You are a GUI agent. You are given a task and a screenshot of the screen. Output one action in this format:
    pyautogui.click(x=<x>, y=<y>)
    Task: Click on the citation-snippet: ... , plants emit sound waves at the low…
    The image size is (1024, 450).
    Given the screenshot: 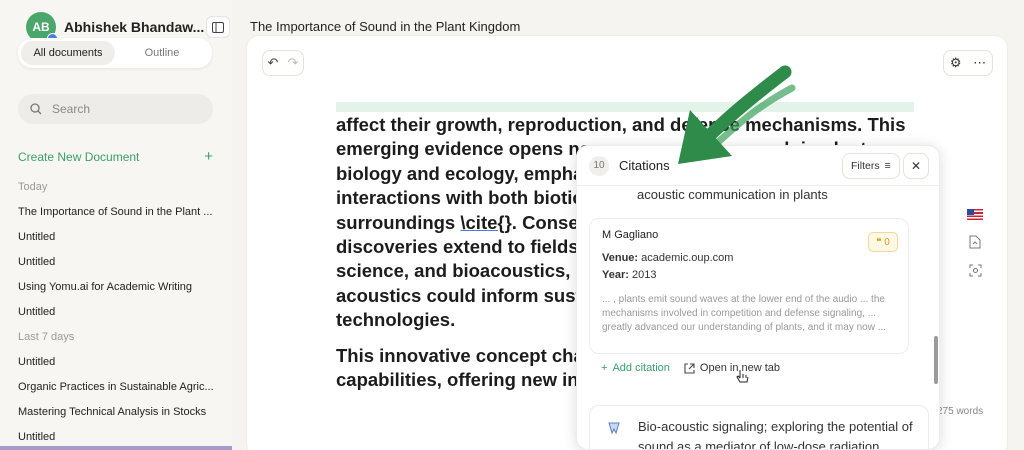 What is the action you would take?
    pyautogui.click(x=744, y=313)
    